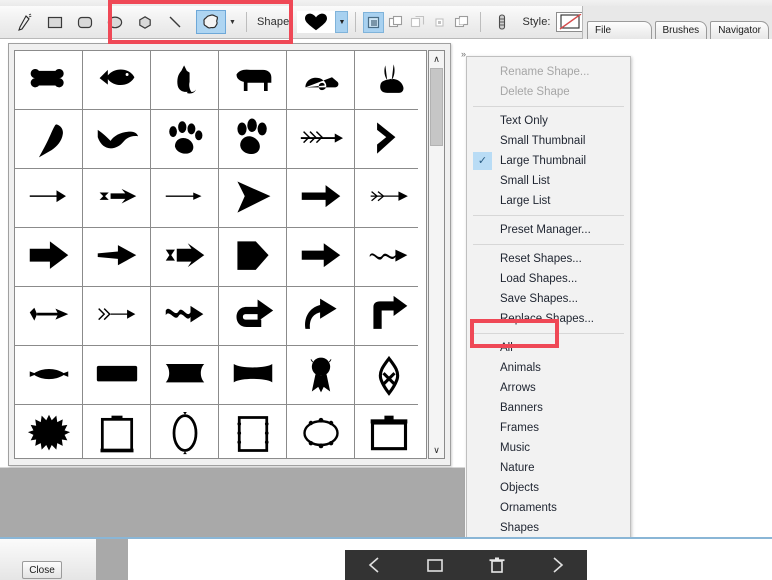 The height and width of the screenshot is (580, 772). Describe the element at coordinates (184, 198) in the screenshot. I see `shape-cell-arrow-thin-right` at that location.